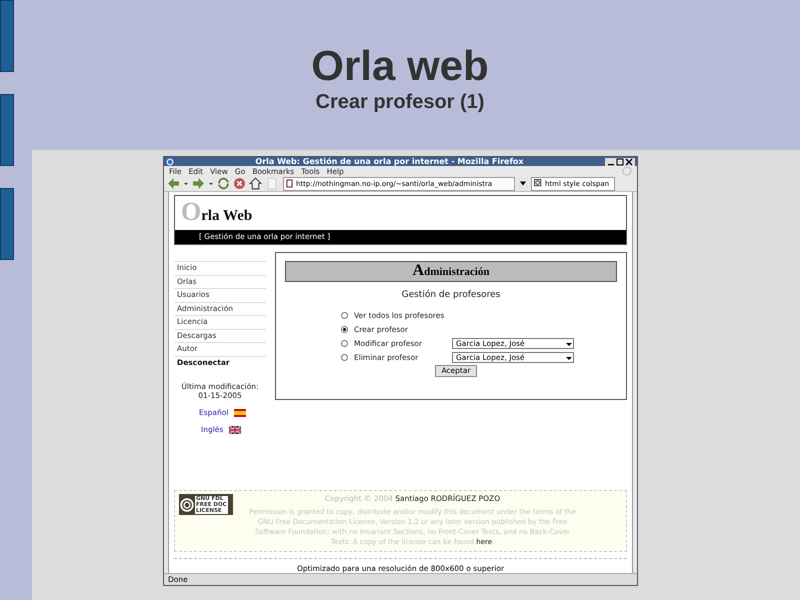  What do you see at coordinates (389, 161) in the screenshot?
I see `window-title: Orla Web: Gestión de una orla por internet - Mozilla Firefox` at bounding box center [389, 161].